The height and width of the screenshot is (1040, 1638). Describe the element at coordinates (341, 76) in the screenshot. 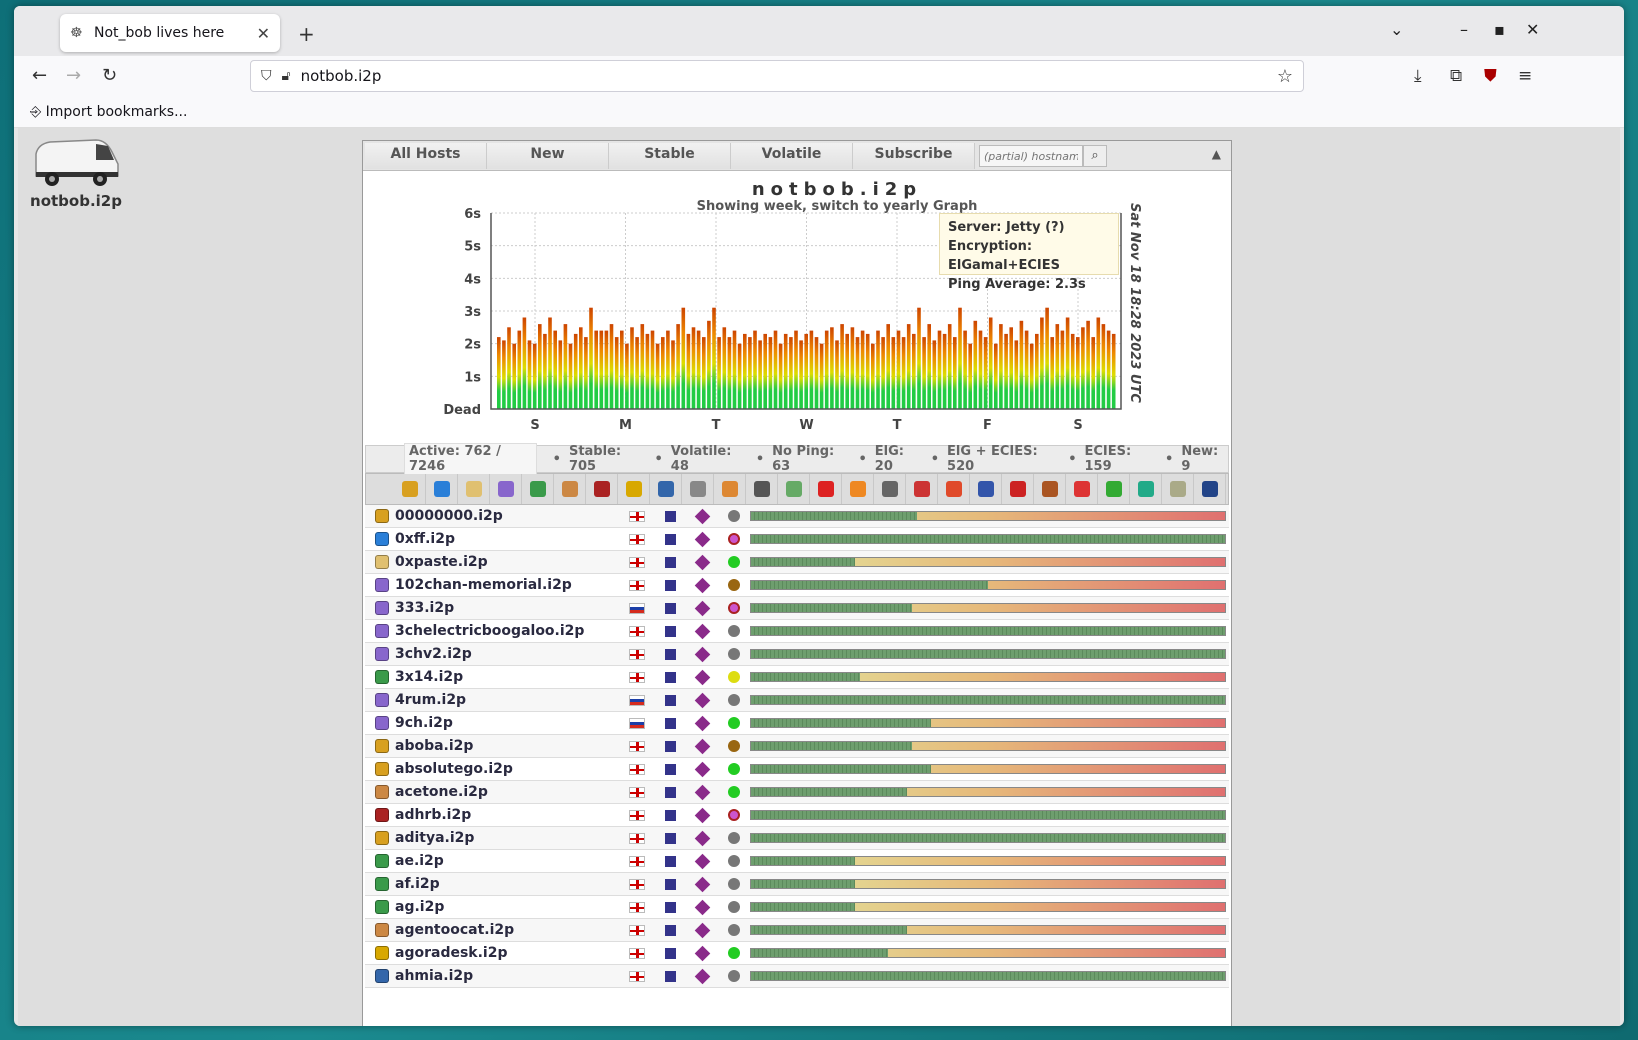

I see `url-text: notbob.i2p` at that location.